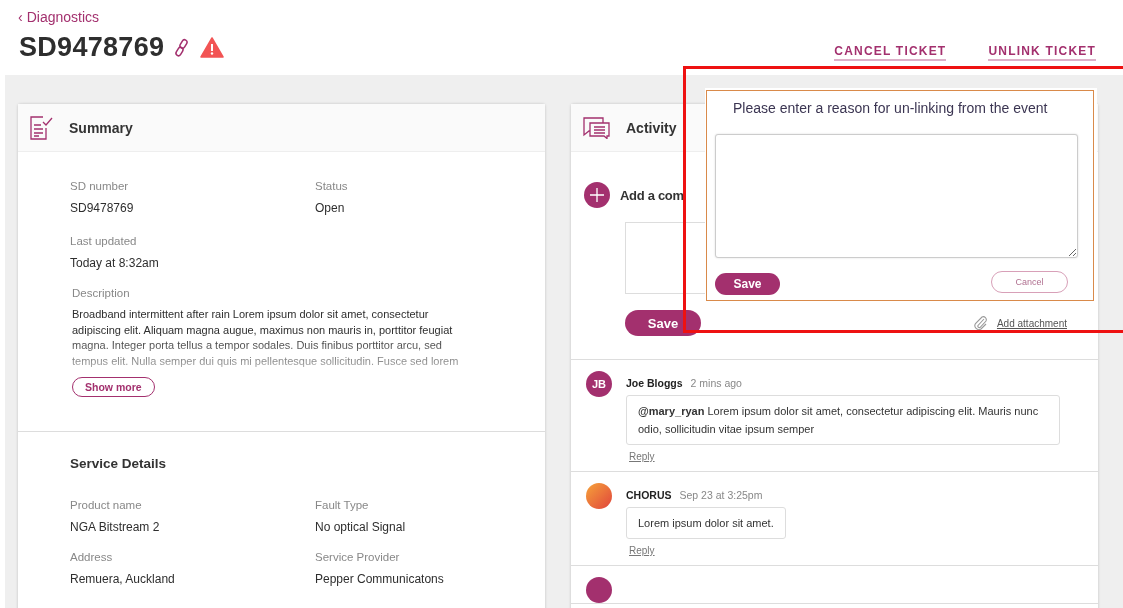  What do you see at coordinates (380, 579) in the screenshot?
I see `field-value: Pepper Communicatons` at bounding box center [380, 579].